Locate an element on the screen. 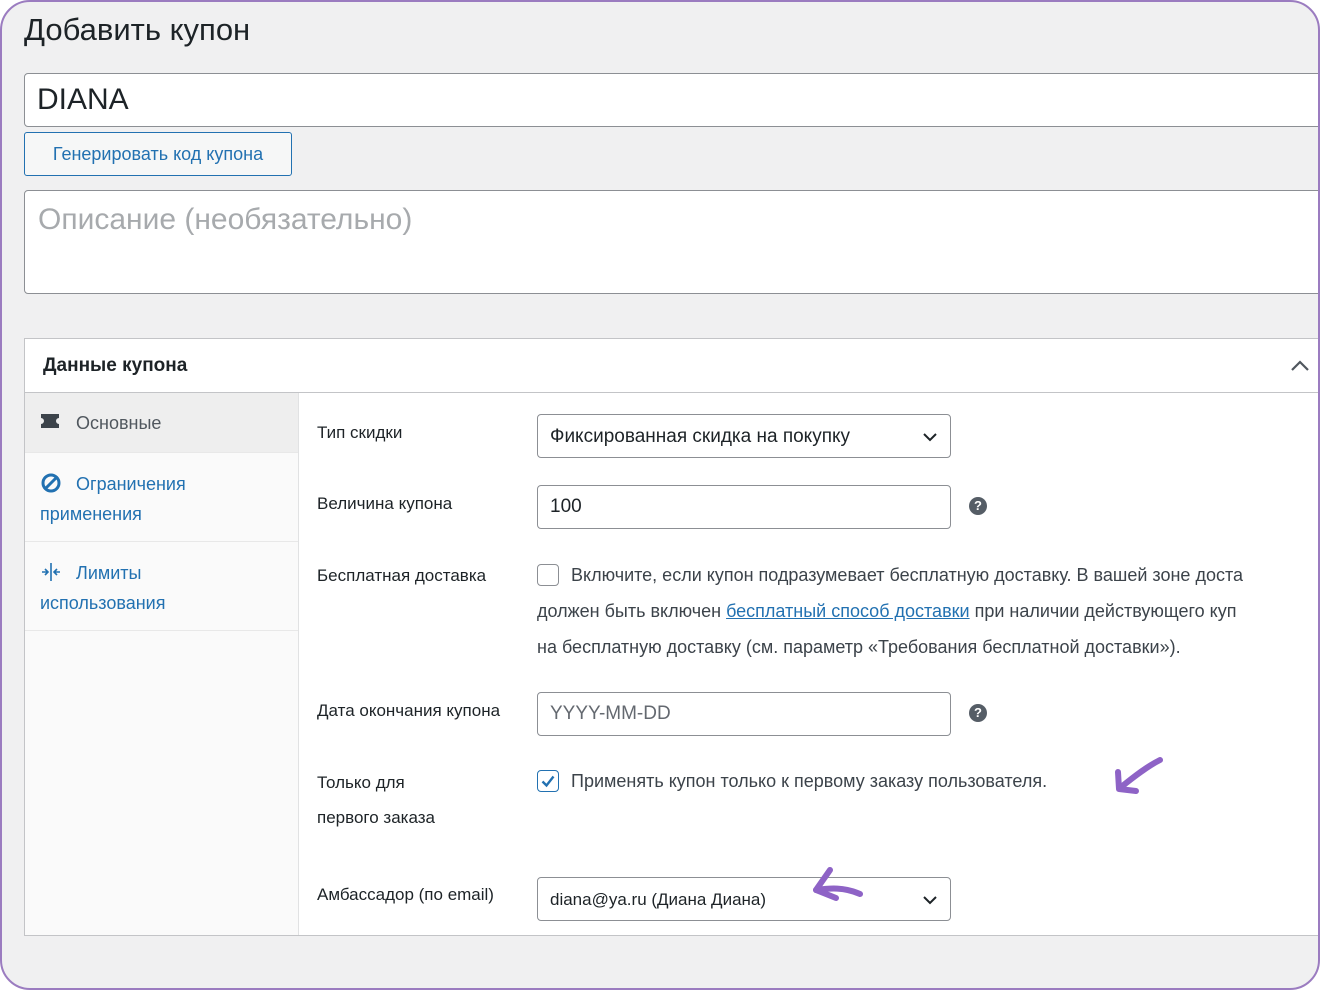 Image resolution: width=1320 pixels, height=990 pixels. expiry-date-input is located at coordinates (744, 714).